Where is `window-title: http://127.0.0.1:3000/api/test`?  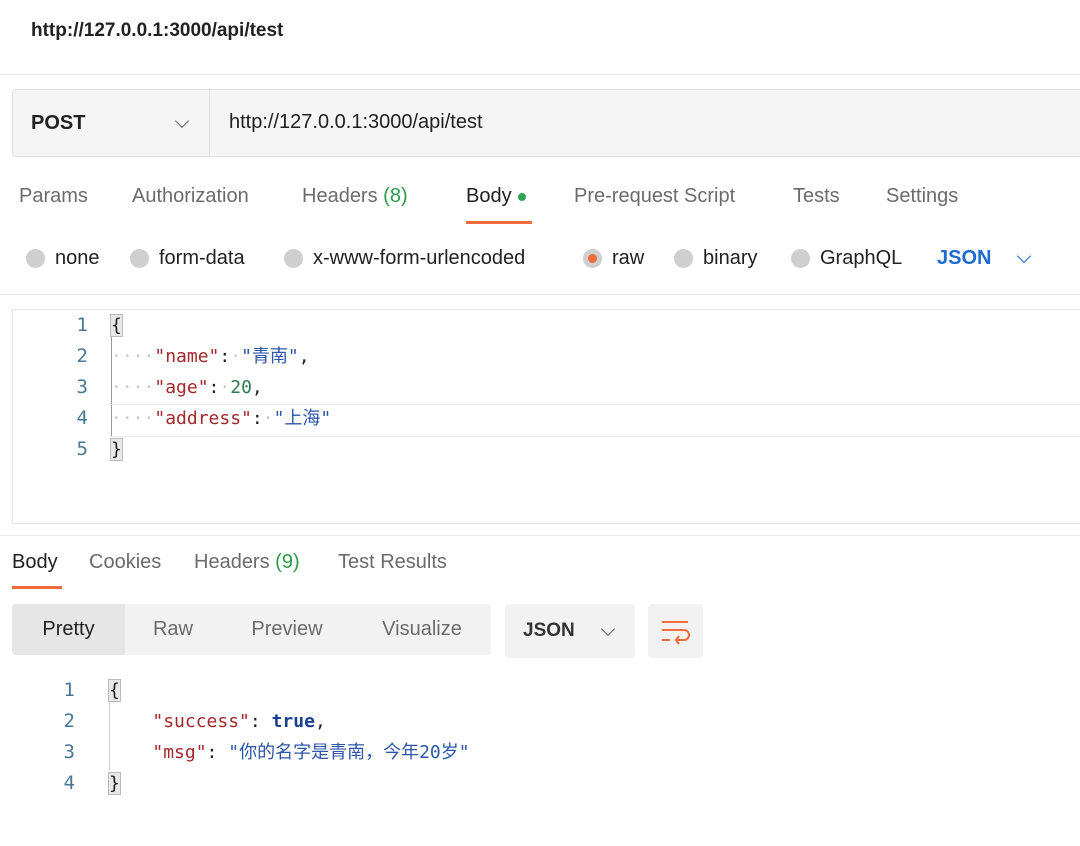 window-title: http://127.0.0.1:3000/api/test is located at coordinates (157, 30).